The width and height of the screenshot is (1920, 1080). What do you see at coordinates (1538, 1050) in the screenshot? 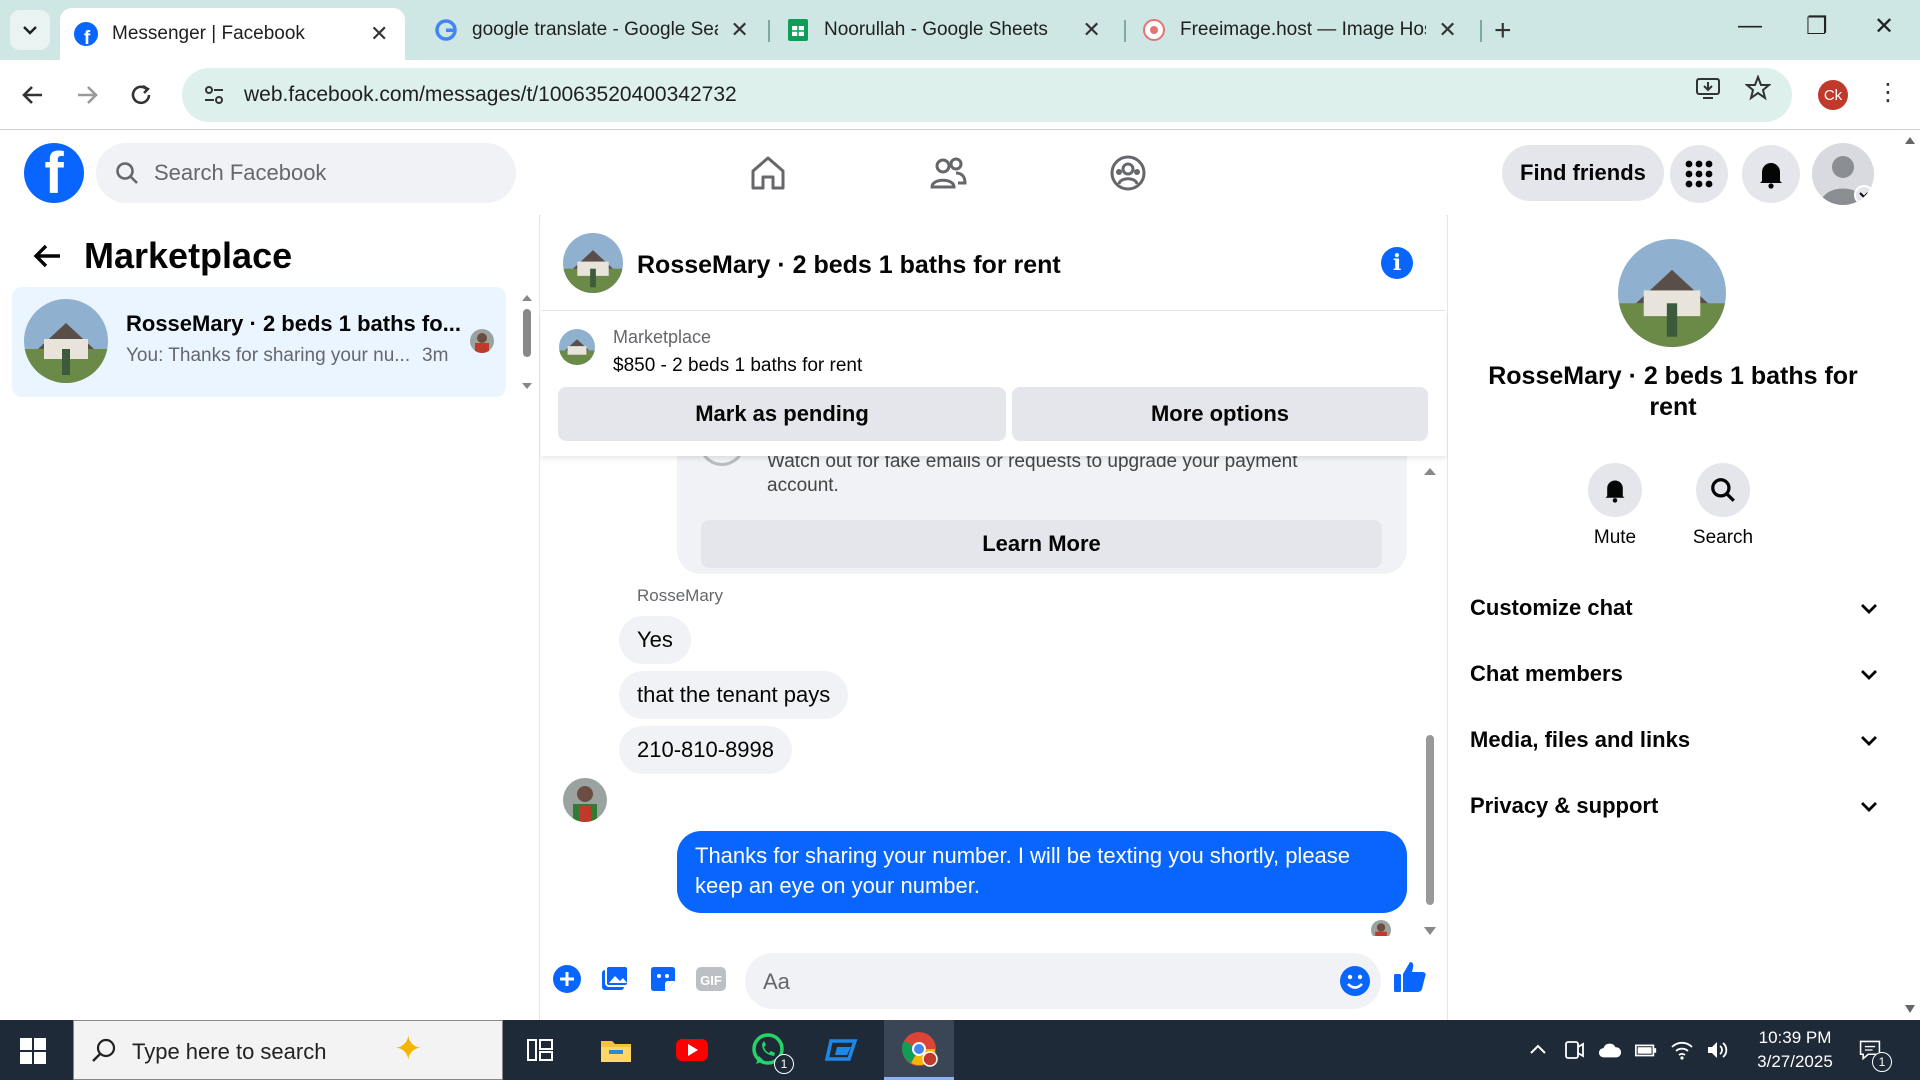
I see `chevron-up-icon` at bounding box center [1538, 1050].